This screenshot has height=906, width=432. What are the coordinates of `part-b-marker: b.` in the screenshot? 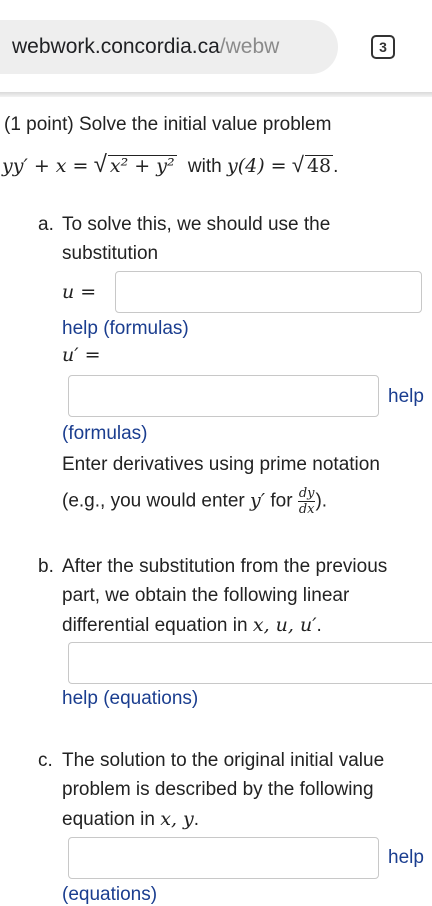 It's located at (46, 566).